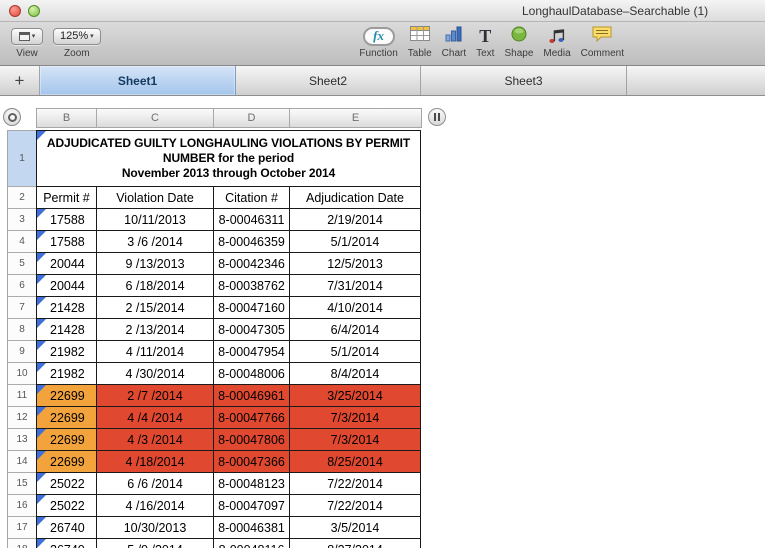 Image resolution: width=765 pixels, height=548 pixels. I want to click on violation-cell: 4 /18/2014, so click(155, 462).